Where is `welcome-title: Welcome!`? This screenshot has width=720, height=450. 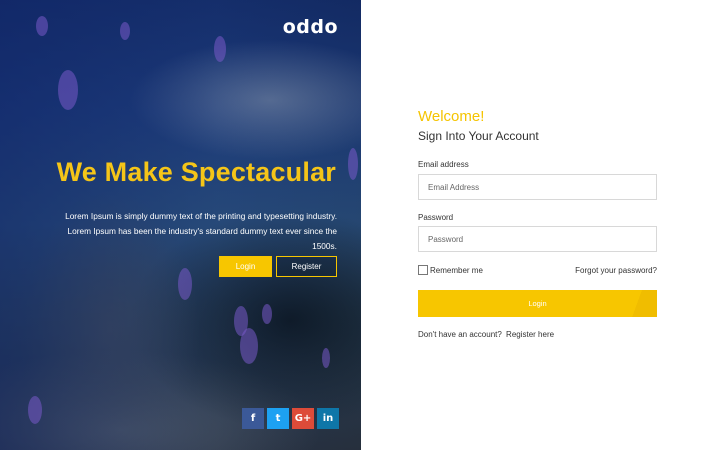
welcome-title: Welcome! is located at coordinates (451, 116).